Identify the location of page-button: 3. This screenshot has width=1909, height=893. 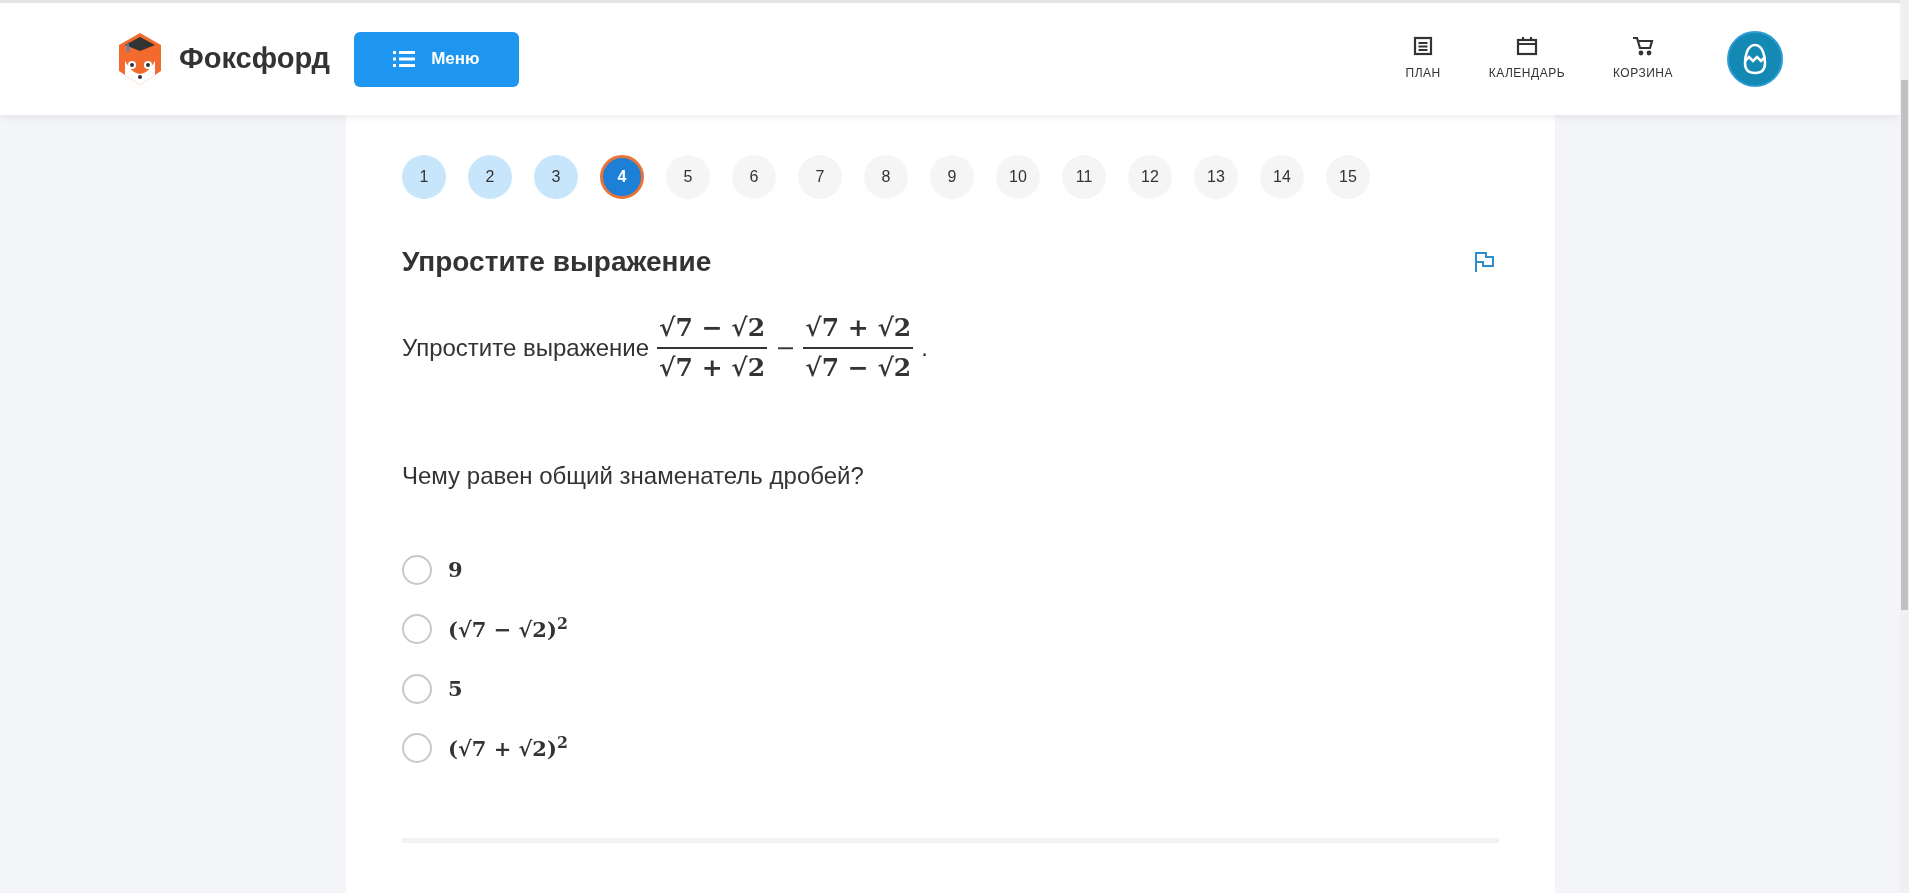
(556, 177).